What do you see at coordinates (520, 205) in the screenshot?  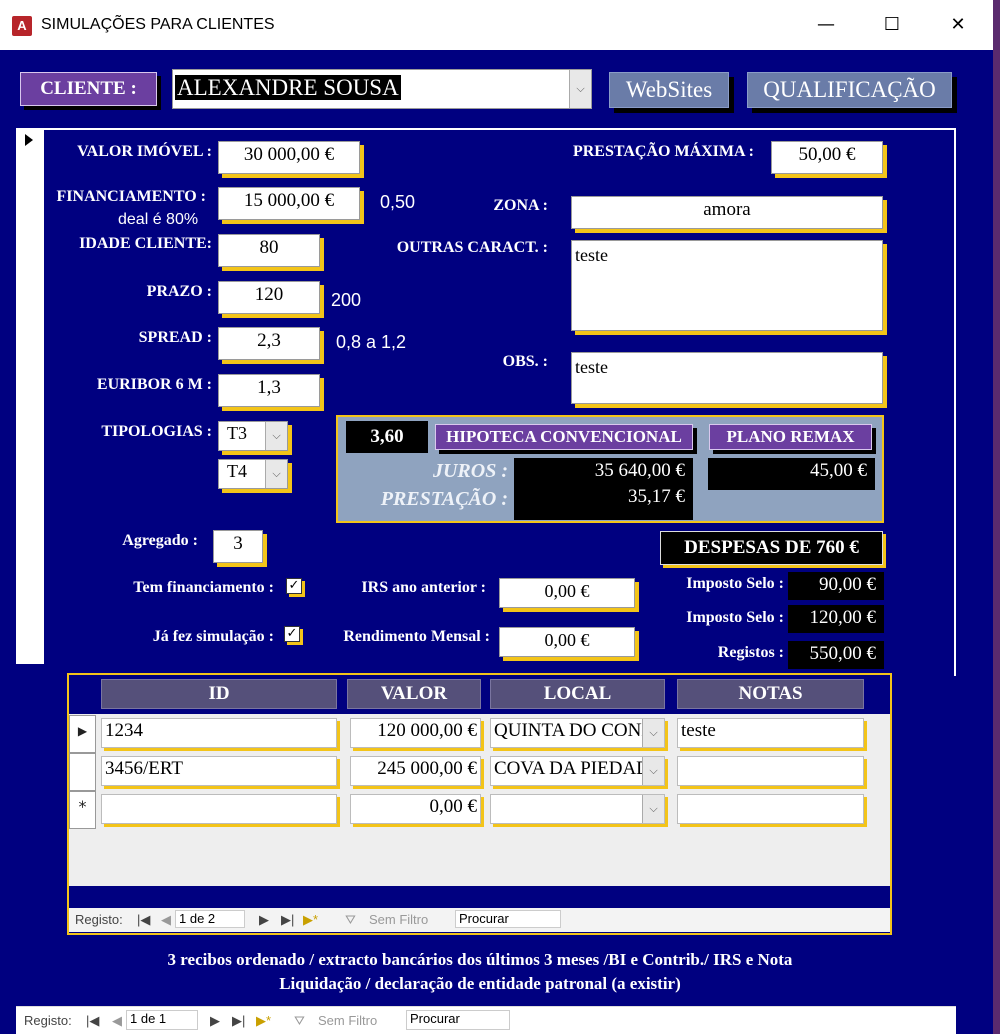 I see `zona-label: ZONA :` at bounding box center [520, 205].